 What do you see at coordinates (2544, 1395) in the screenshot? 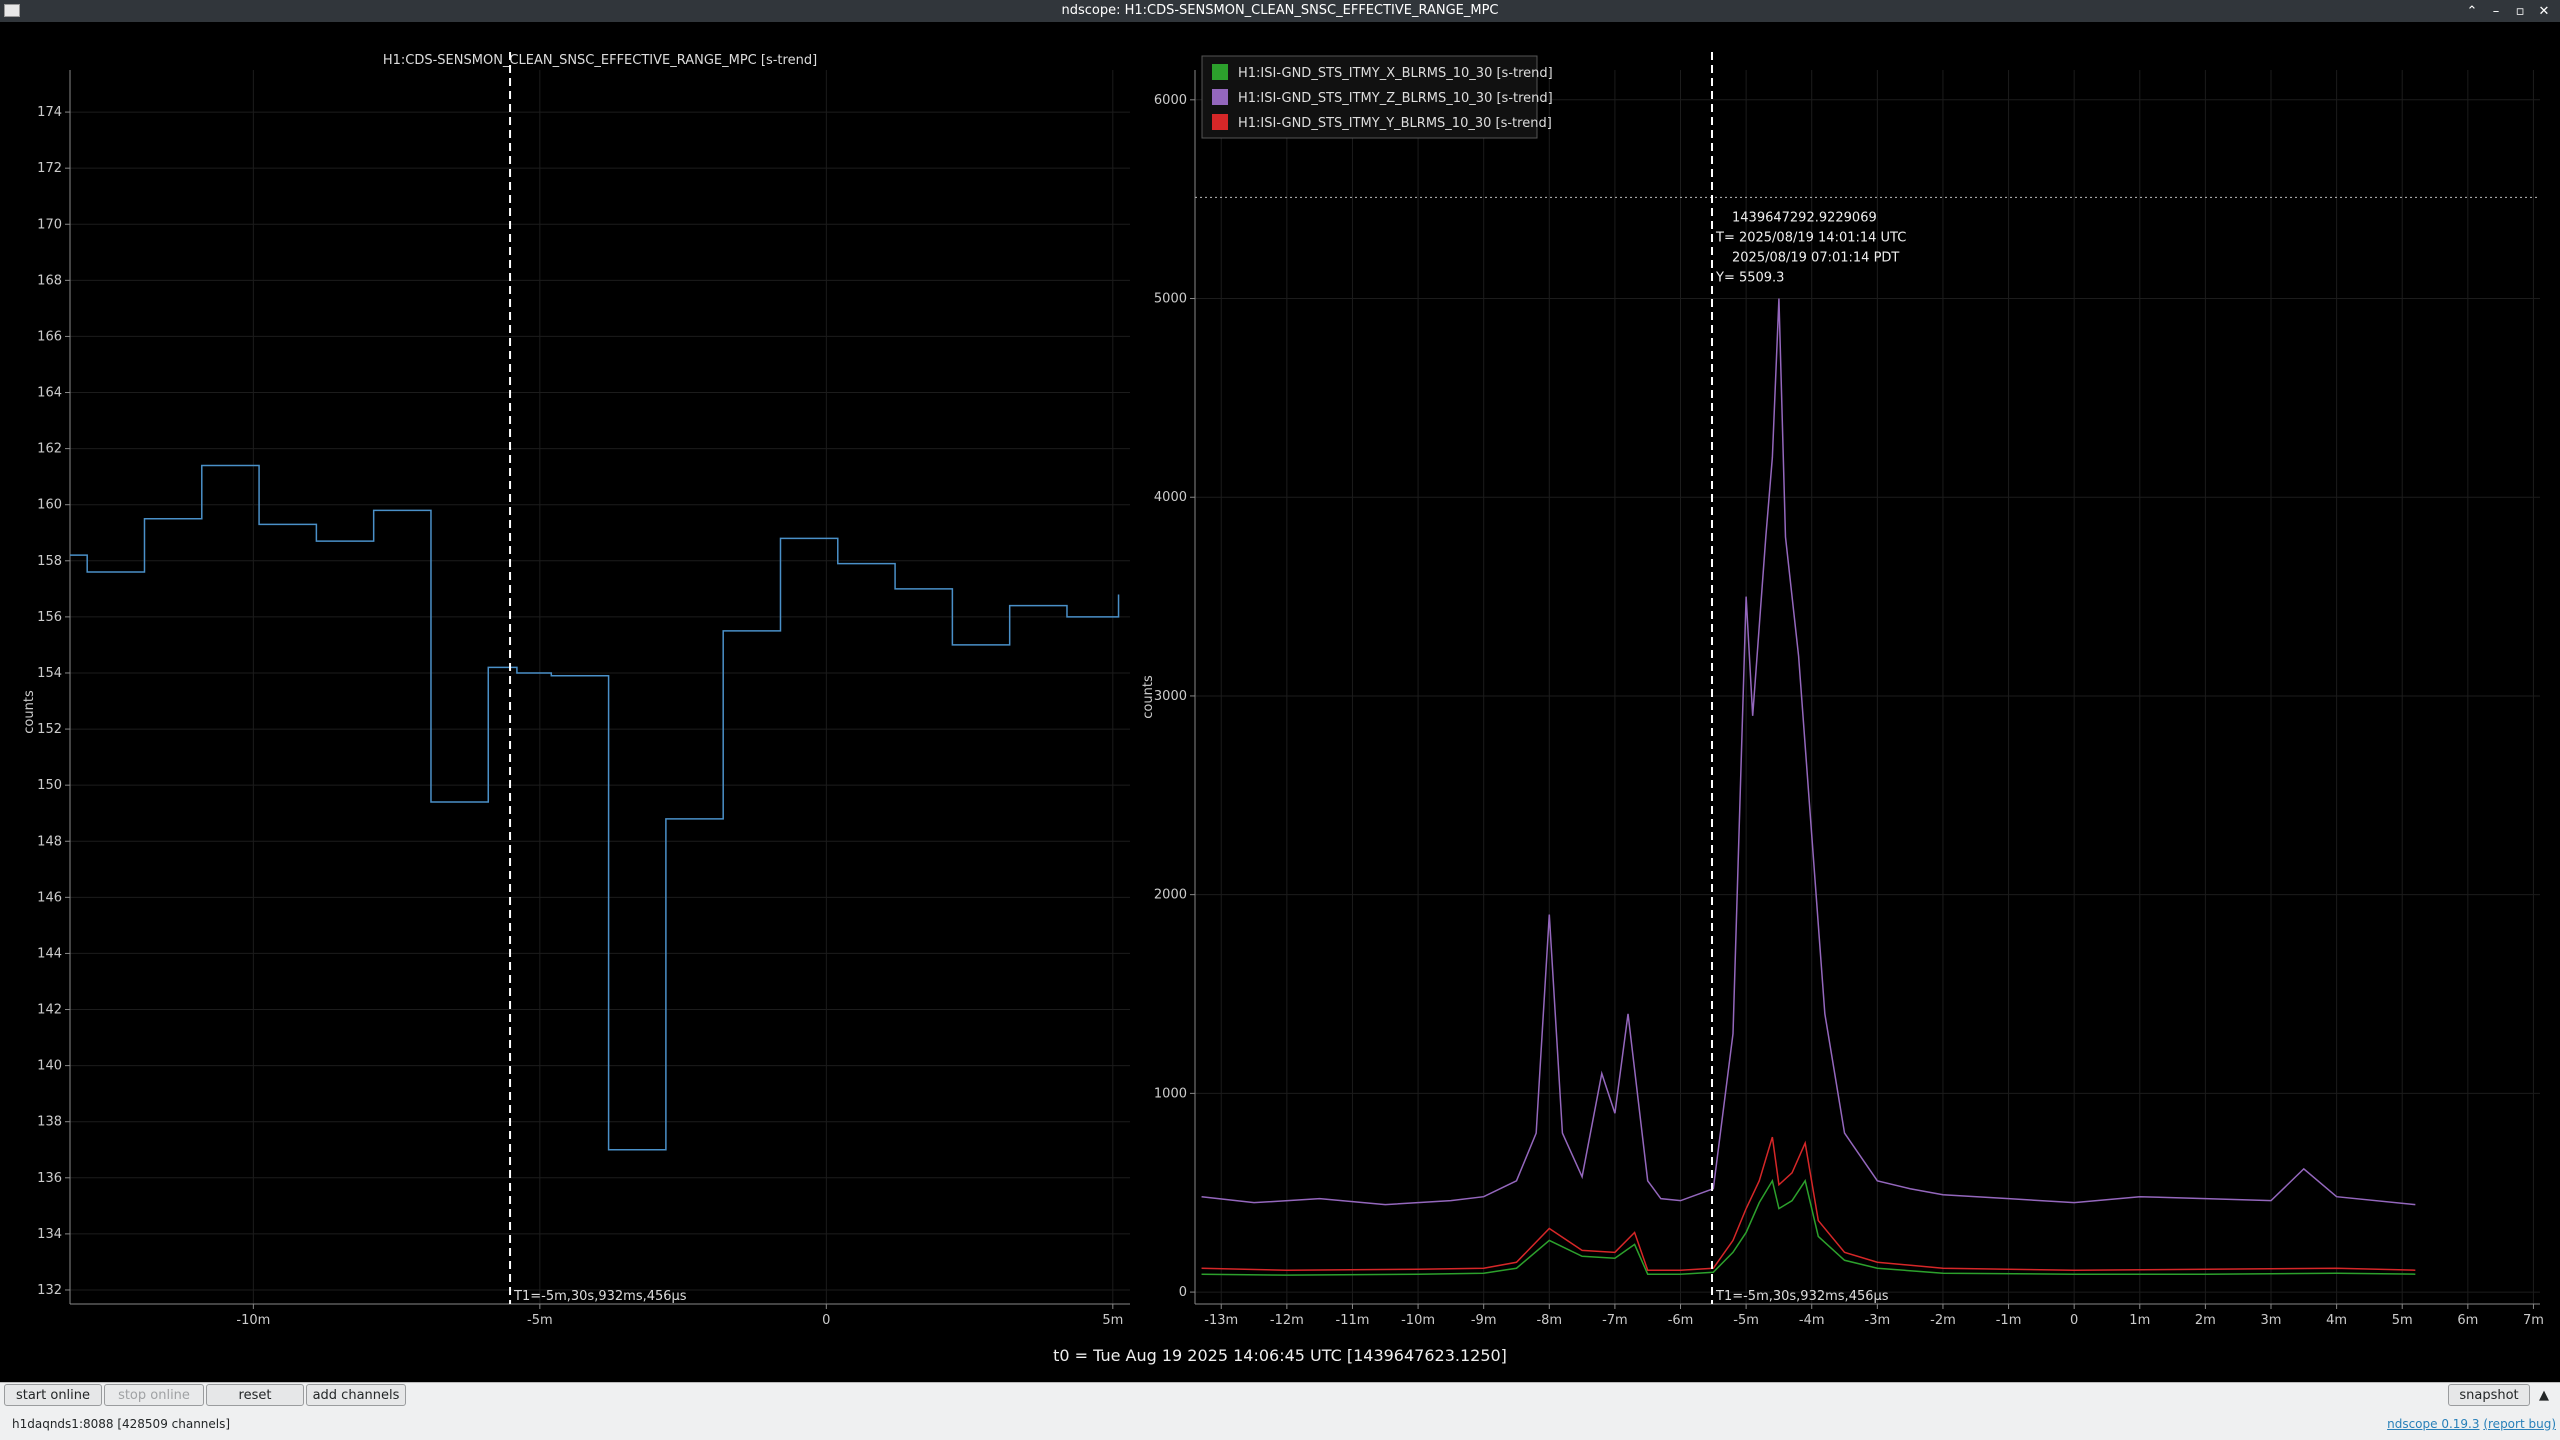
I see `expand-arrow-icon: ▲` at bounding box center [2544, 1395].